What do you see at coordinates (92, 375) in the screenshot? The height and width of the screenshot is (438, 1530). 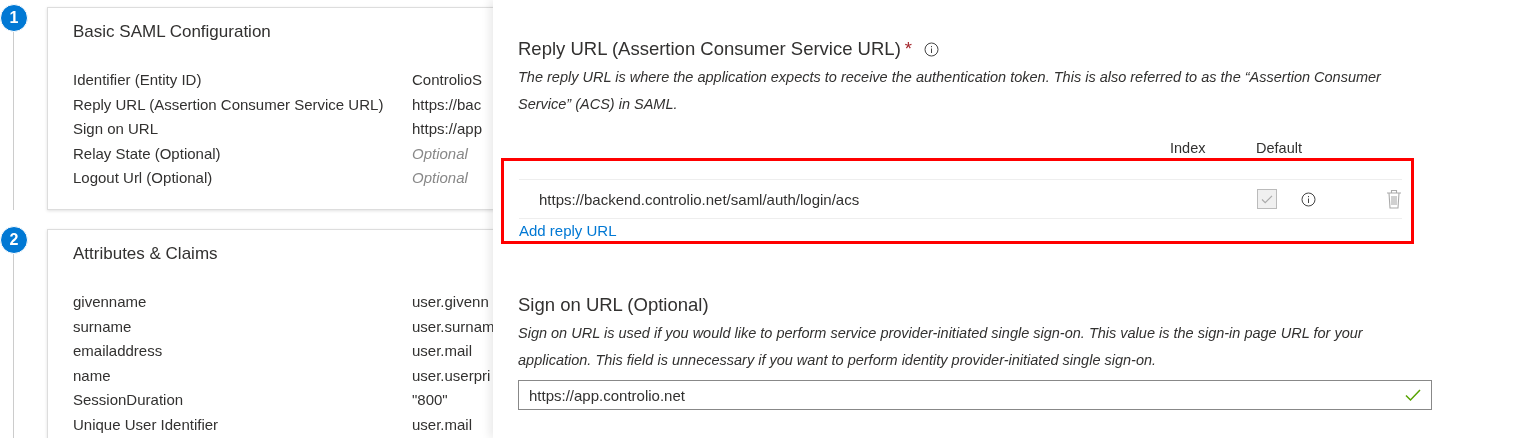 I see `field-label: name` at bounding box center [92, 375].